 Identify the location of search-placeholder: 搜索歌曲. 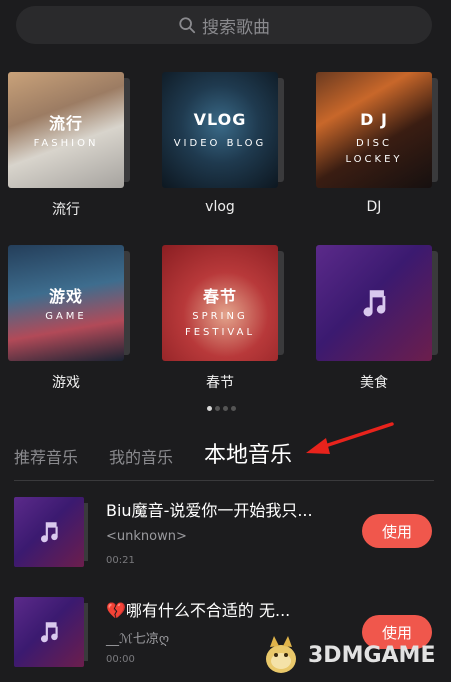
(236, 27).